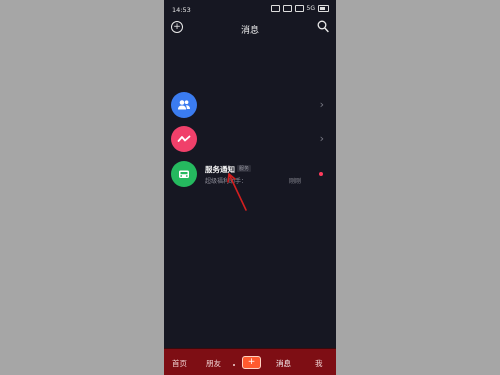 The image size is (500, 375). Describe the element at coordinates (283, 363) in the screenshot. I see `nav-messages: 消息` at that location.